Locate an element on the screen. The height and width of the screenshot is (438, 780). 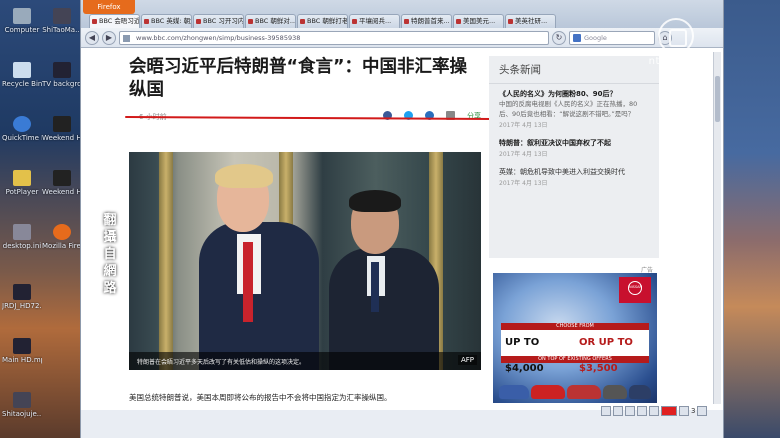
pen-size-value: 3 is located at coordinates (693, 411).